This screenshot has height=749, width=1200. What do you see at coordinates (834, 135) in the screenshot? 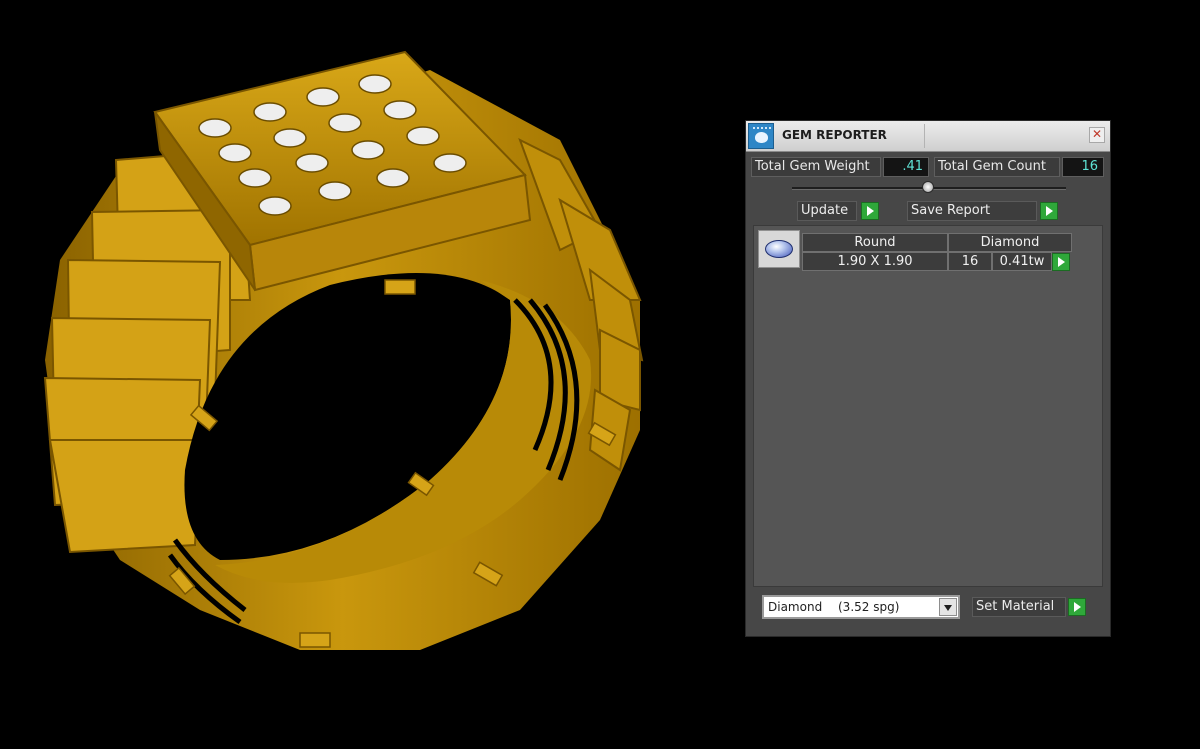
I see `panel-title: GEM REPORTER` at bounding box center [834, 135].